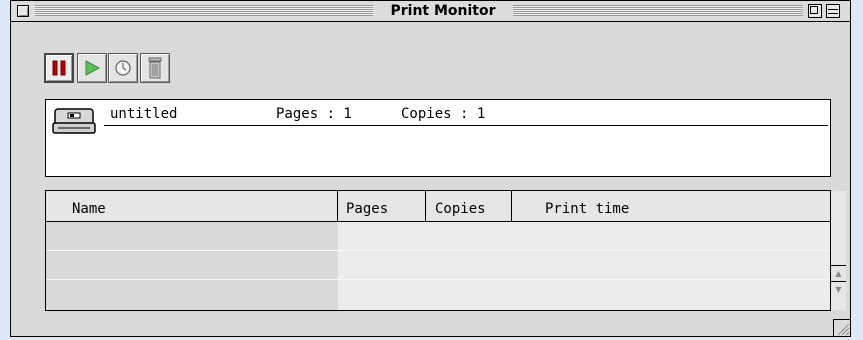 This screenshot has height=340, width=863. What do you see at coordinates (382, 206) in the screenshot?
I see `column-header-pages: Pages` at bounding box center [382, 206].